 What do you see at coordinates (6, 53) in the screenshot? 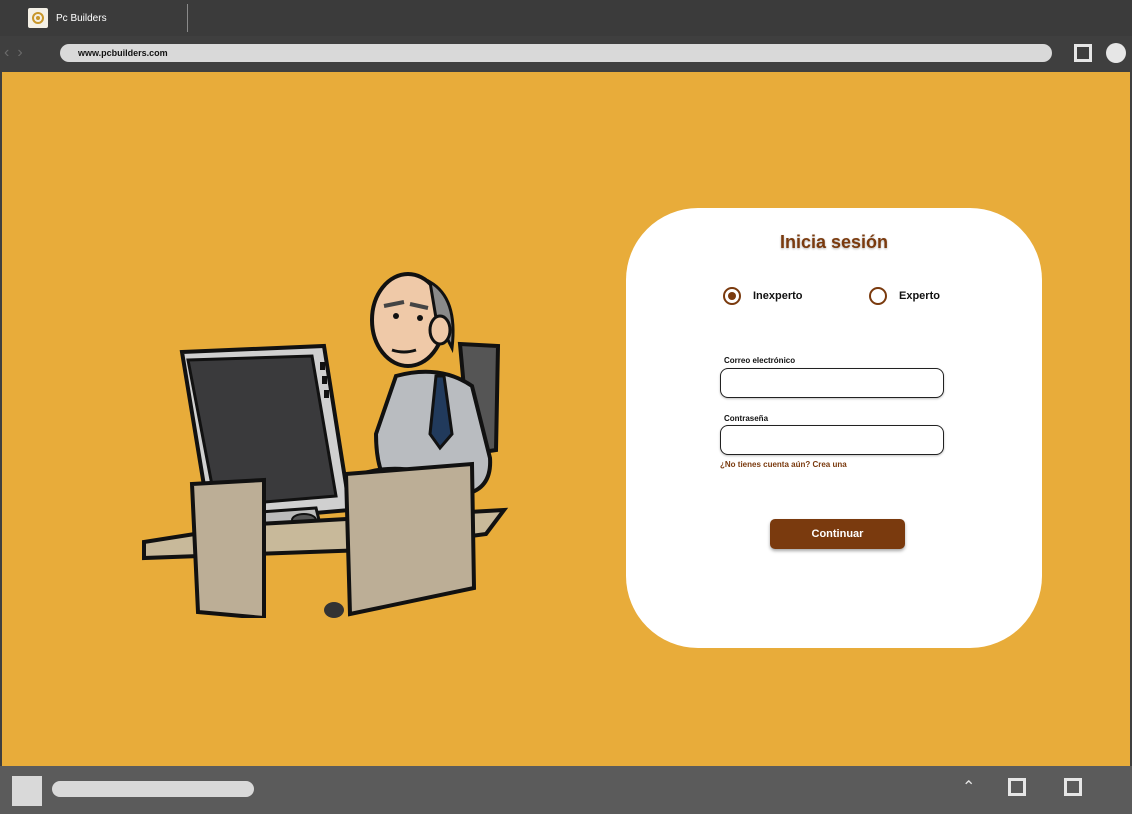
I see `back-arrow-icon: ‹` at bounding box center [6, 53].